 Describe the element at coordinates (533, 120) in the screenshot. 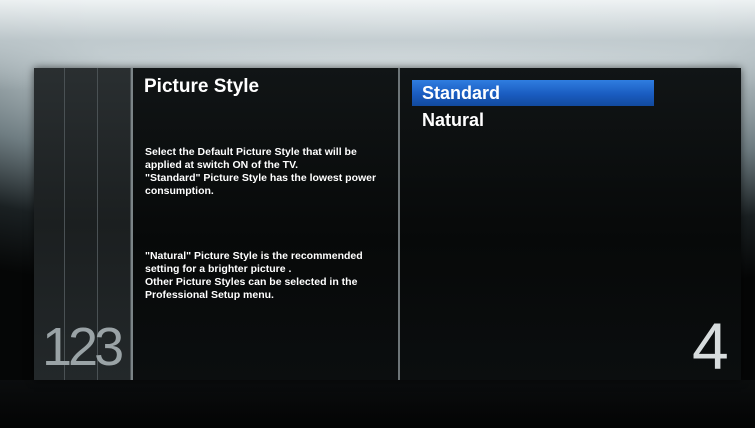

I see `option-natural: Natural` at that location.